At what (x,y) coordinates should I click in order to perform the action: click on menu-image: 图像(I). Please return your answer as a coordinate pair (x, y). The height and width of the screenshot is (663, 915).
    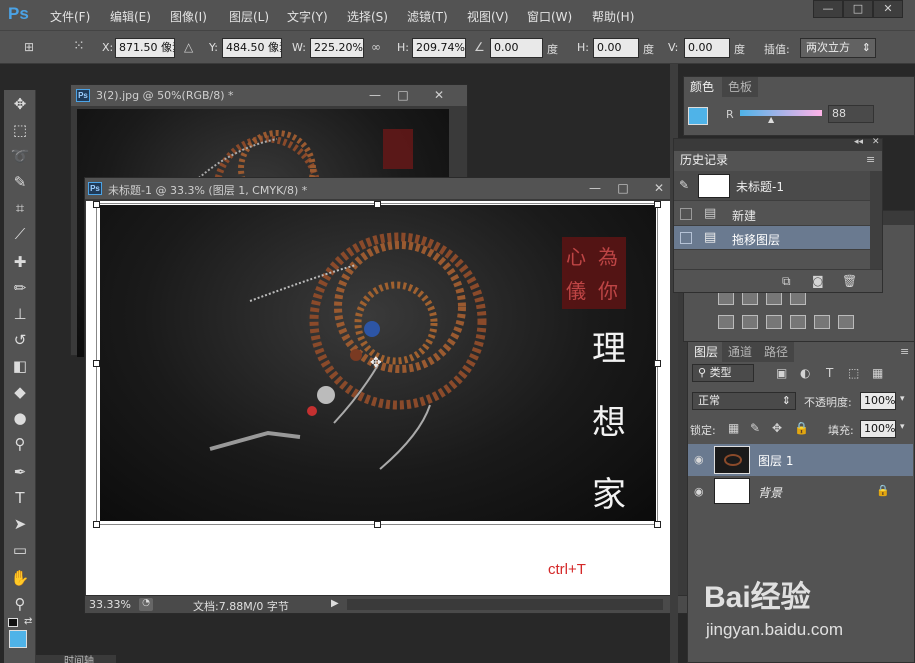
    Looking at the image, I should click on (188, 16).